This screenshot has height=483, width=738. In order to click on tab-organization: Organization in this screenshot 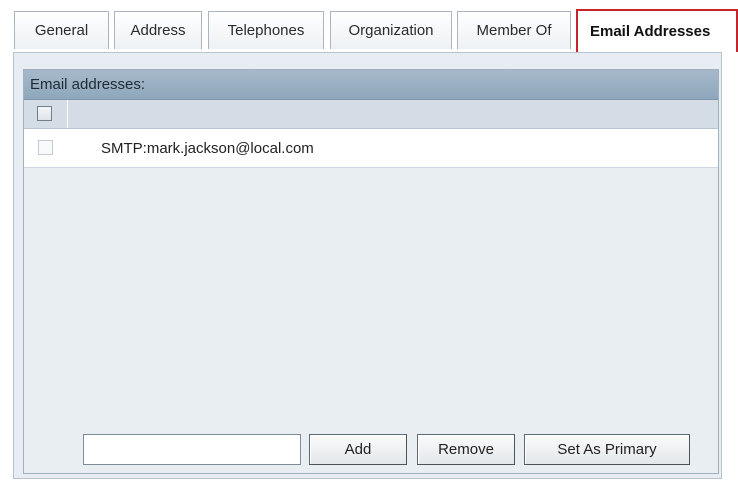, I will do `click(391, 30)`.